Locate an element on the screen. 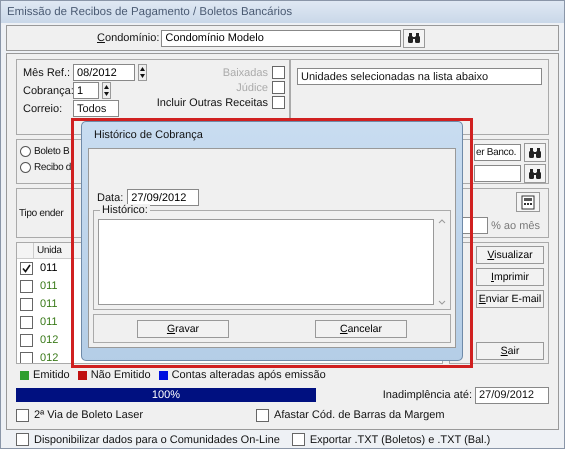 The image size is (565, 449). action-button: Imprimir is located at coordinates (510, 277).